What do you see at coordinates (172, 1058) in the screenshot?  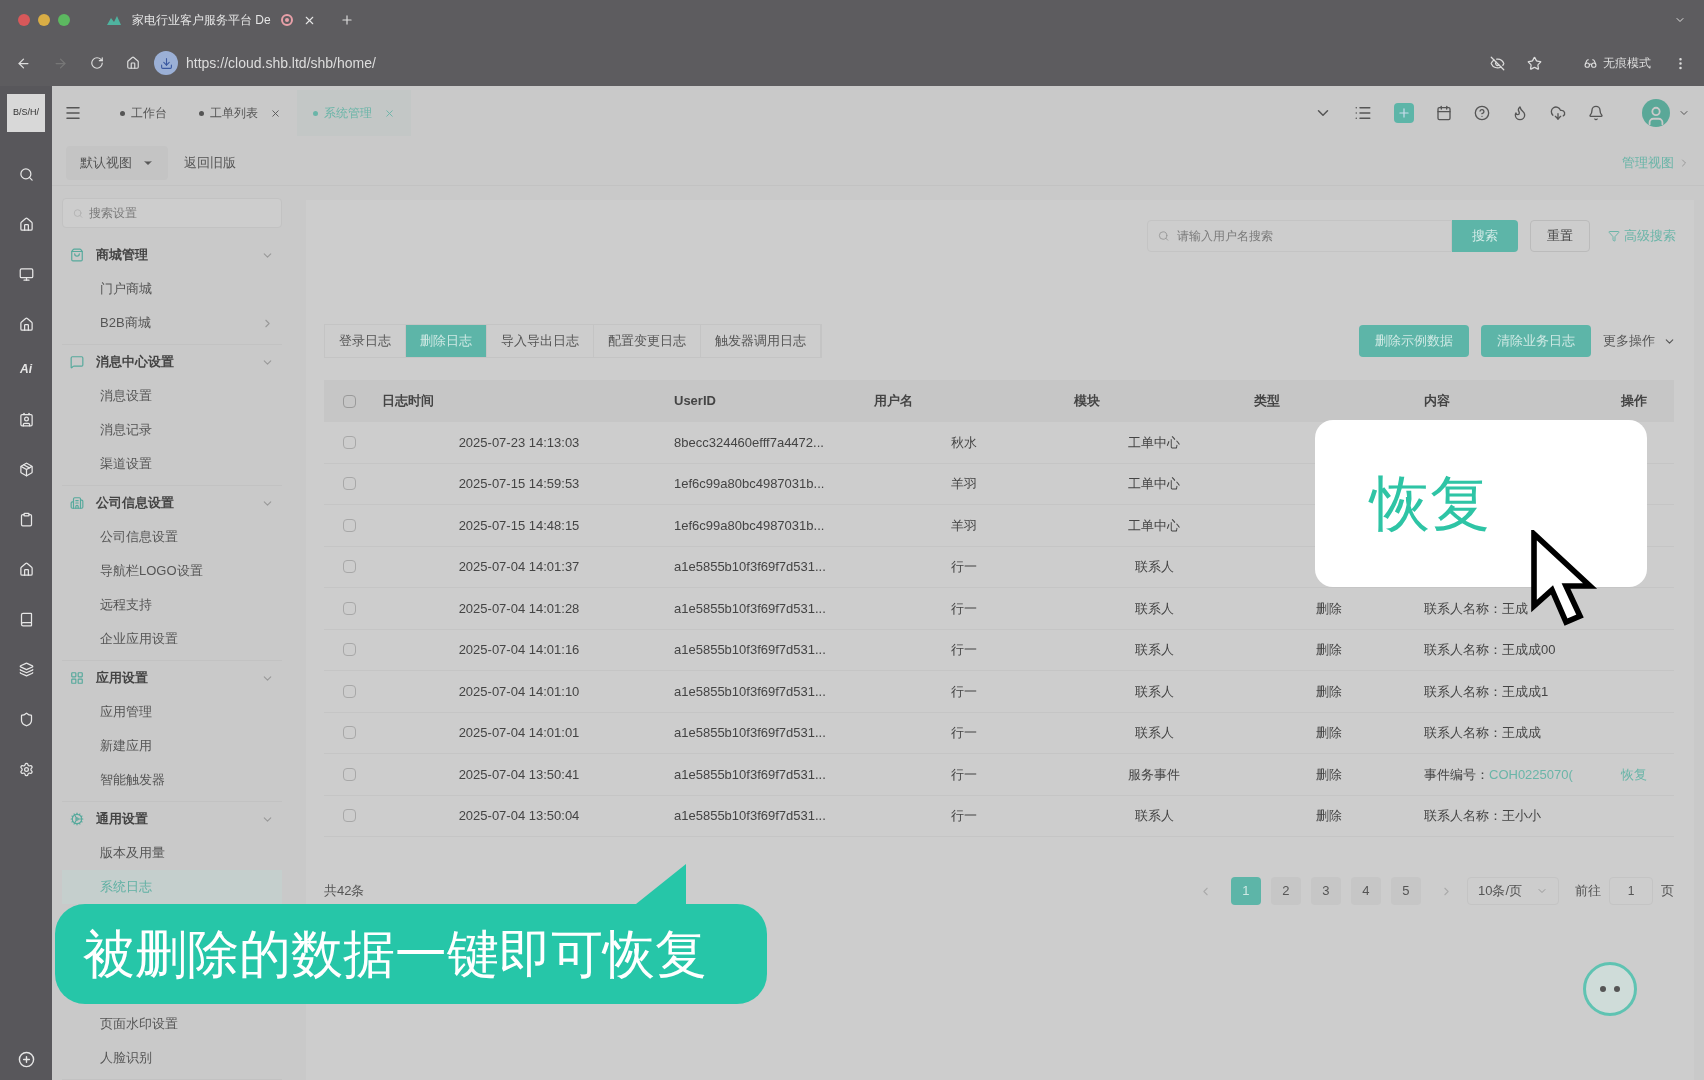 I see `sidebar-item: 人脸识别` at bounding box center [172, 1058].